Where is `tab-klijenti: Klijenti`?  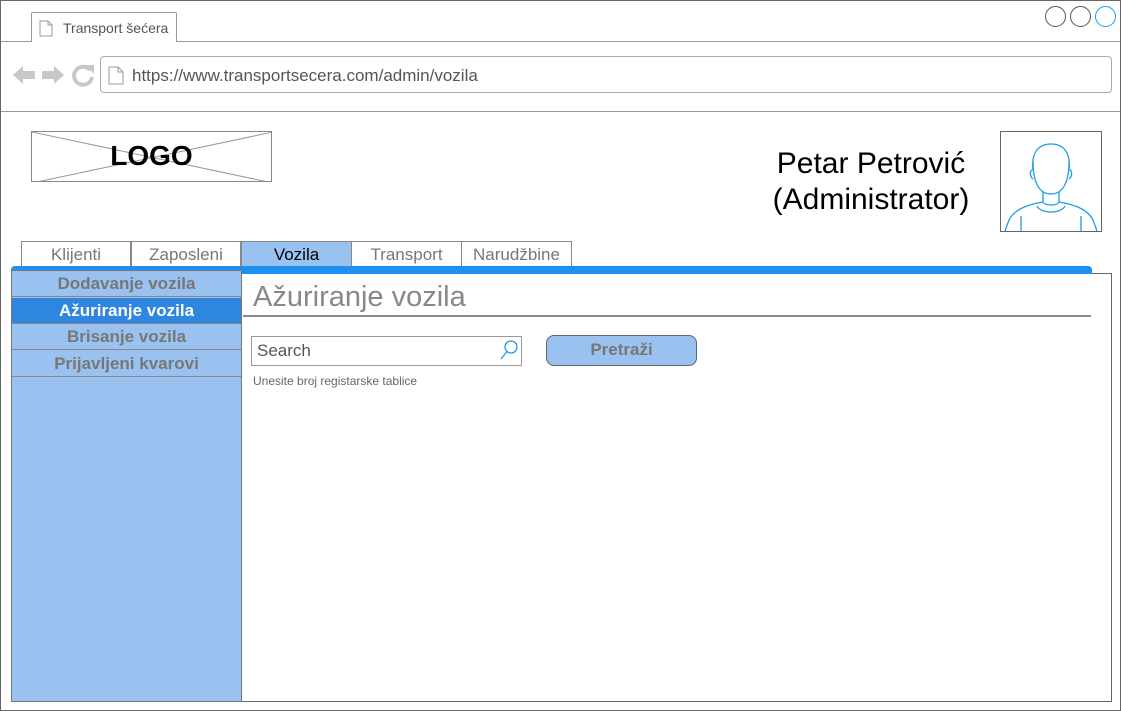 tab-klijenti: Klijenti is located at coordinates (76, 254).